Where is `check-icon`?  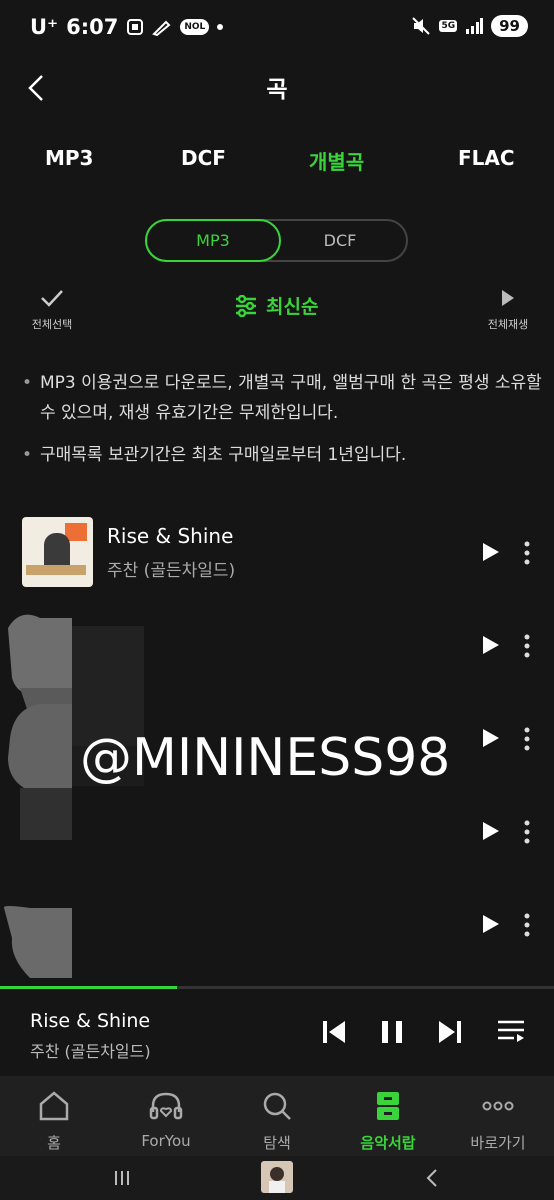 check-icon is located at coordinates (52, 298).